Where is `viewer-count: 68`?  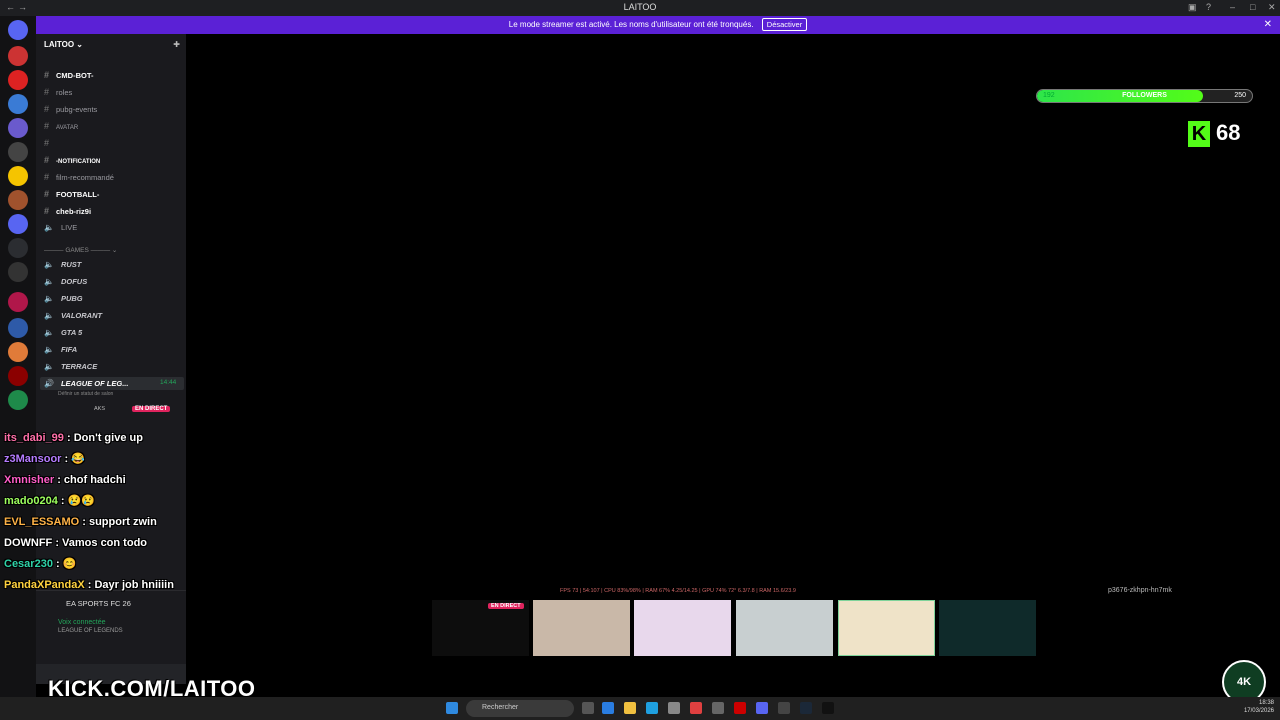
viewer-count: 68 is located at coordinates (1228, 132).